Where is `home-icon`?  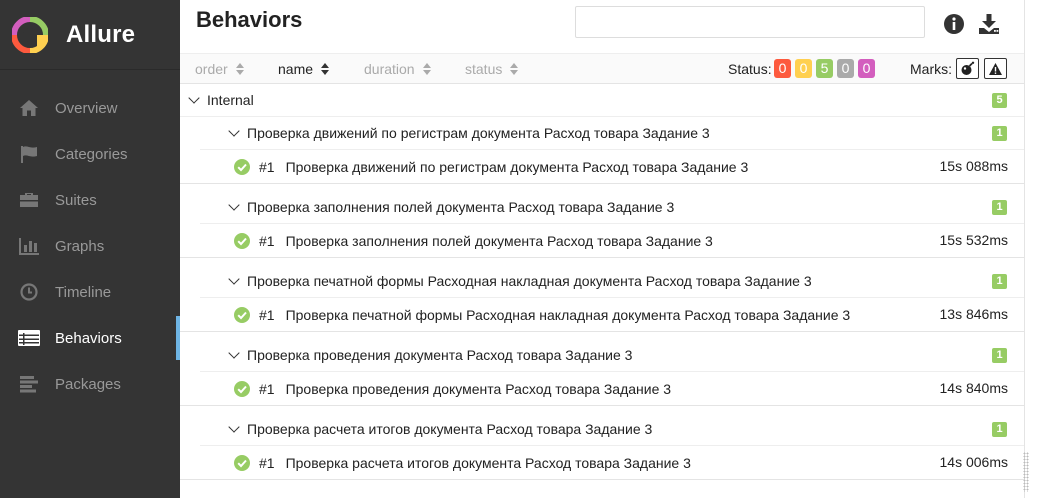
home-icon is located at coordinates (29, 108).